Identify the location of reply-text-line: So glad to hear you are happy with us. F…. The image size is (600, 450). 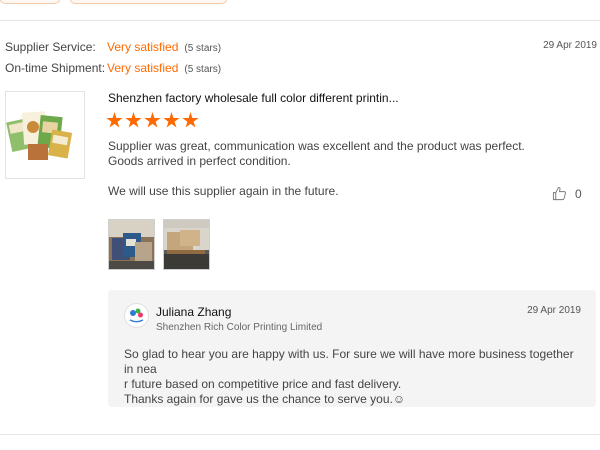
(349, 361).